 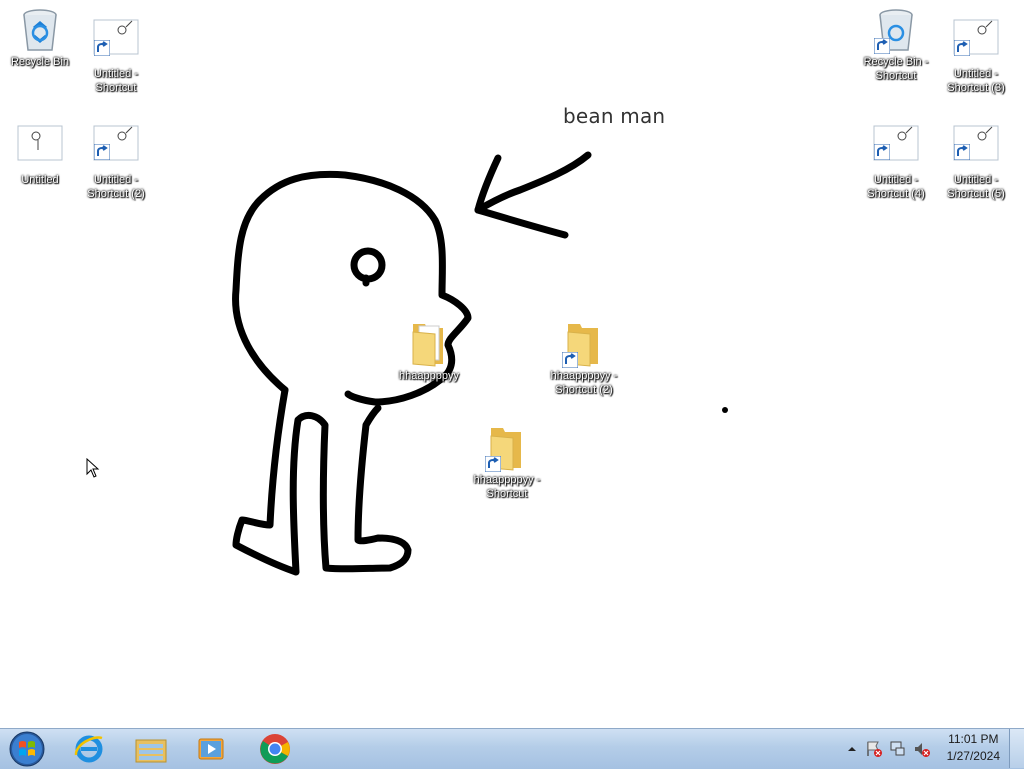 I want to click on desktop-icon-untitled: Untitled, so click(x=40, y=155).